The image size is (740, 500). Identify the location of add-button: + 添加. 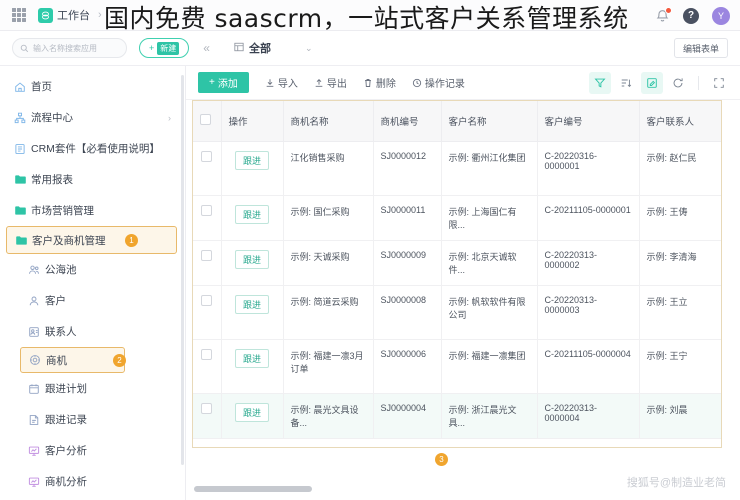
(223, 82).